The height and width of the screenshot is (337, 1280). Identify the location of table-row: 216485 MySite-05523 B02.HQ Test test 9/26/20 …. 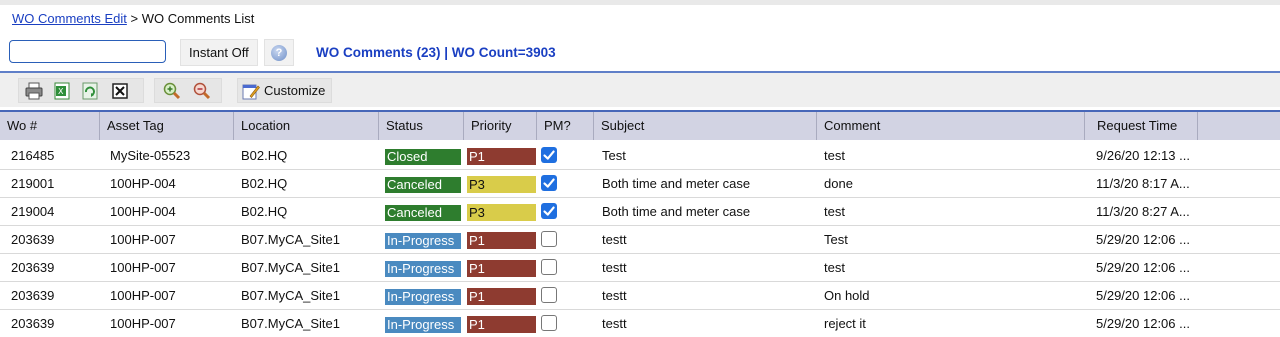
(640, 156).